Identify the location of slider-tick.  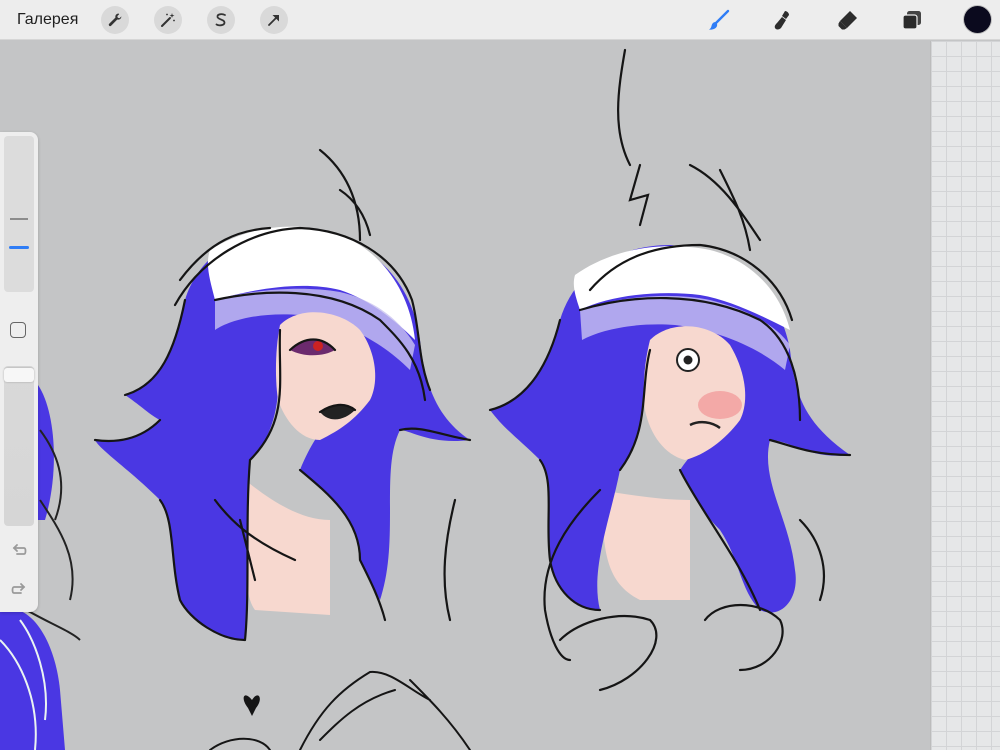
(19, 219).